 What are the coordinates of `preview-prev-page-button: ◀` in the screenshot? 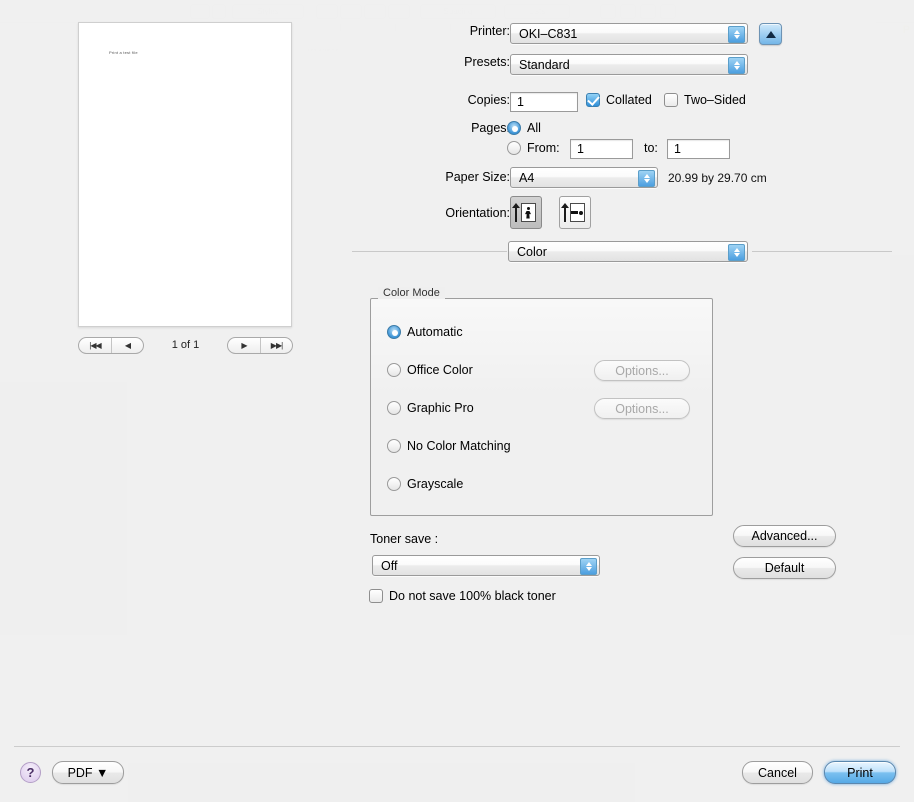 It's located at (127, 345).